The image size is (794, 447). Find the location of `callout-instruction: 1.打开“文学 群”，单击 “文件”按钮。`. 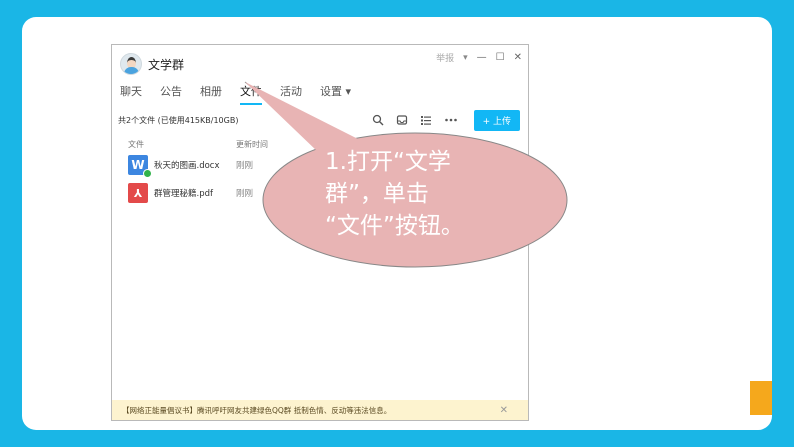

callout-instruction: 1.打开“文学 群”，单击 “文件”按钮。 is located at coordinates (425, 194).